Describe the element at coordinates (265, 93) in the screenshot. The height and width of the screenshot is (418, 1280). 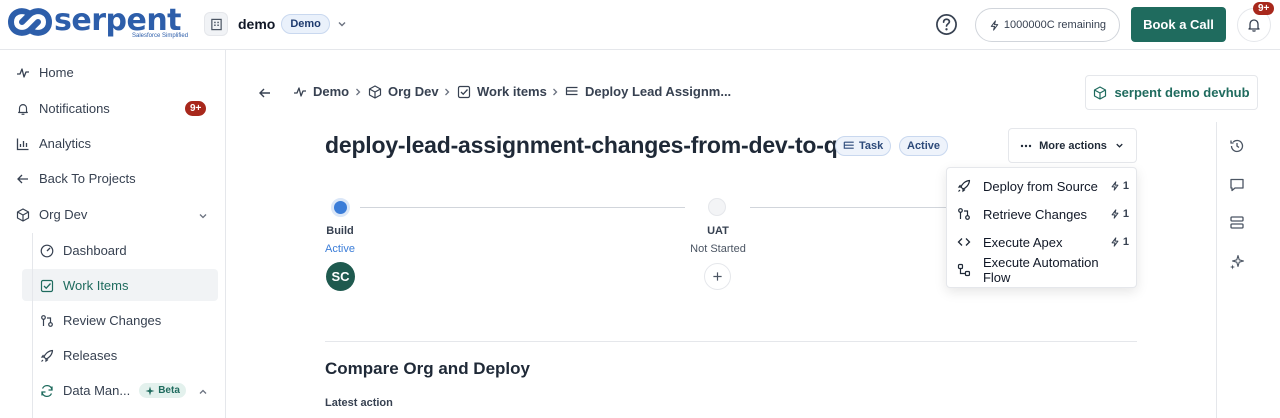
I see `back-arrow-icon` at that location.